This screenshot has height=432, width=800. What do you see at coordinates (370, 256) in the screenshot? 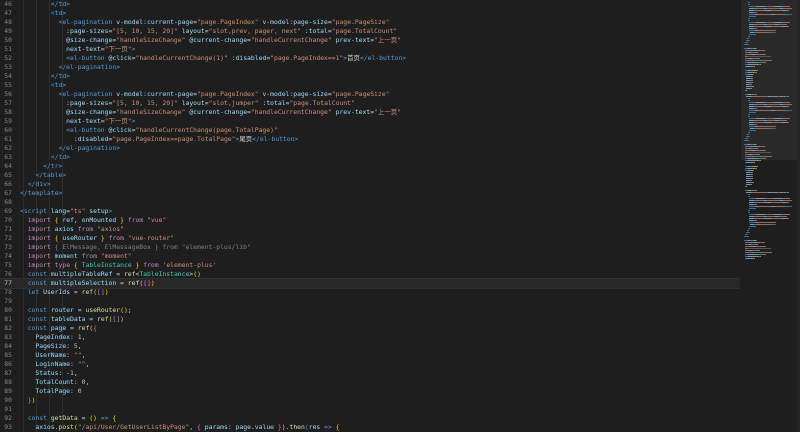
I see `code-line: 74 import moment from "moment"` at bounding box center [370, 256].